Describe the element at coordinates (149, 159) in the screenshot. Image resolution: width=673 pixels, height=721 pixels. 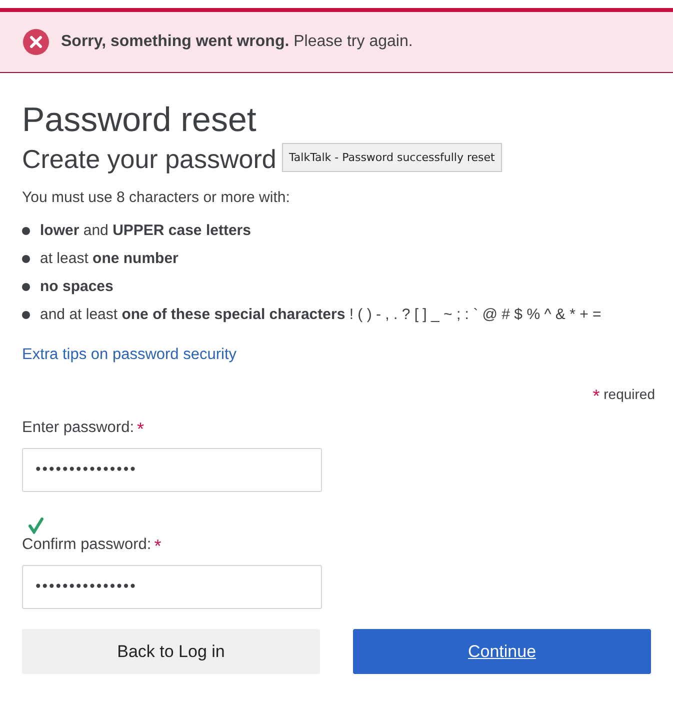
I see `page-subtitle: Create your password` at that location.